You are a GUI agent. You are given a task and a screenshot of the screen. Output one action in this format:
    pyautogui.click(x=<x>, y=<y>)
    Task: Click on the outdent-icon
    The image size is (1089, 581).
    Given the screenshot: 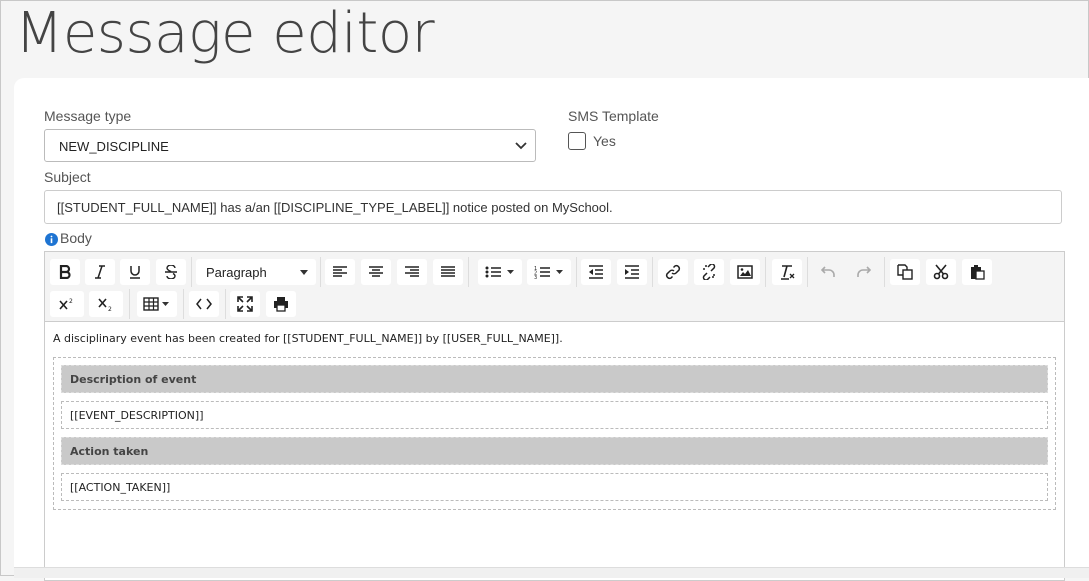 What is the action you would take?
    pyautogui.click(x=596, y=272)
    